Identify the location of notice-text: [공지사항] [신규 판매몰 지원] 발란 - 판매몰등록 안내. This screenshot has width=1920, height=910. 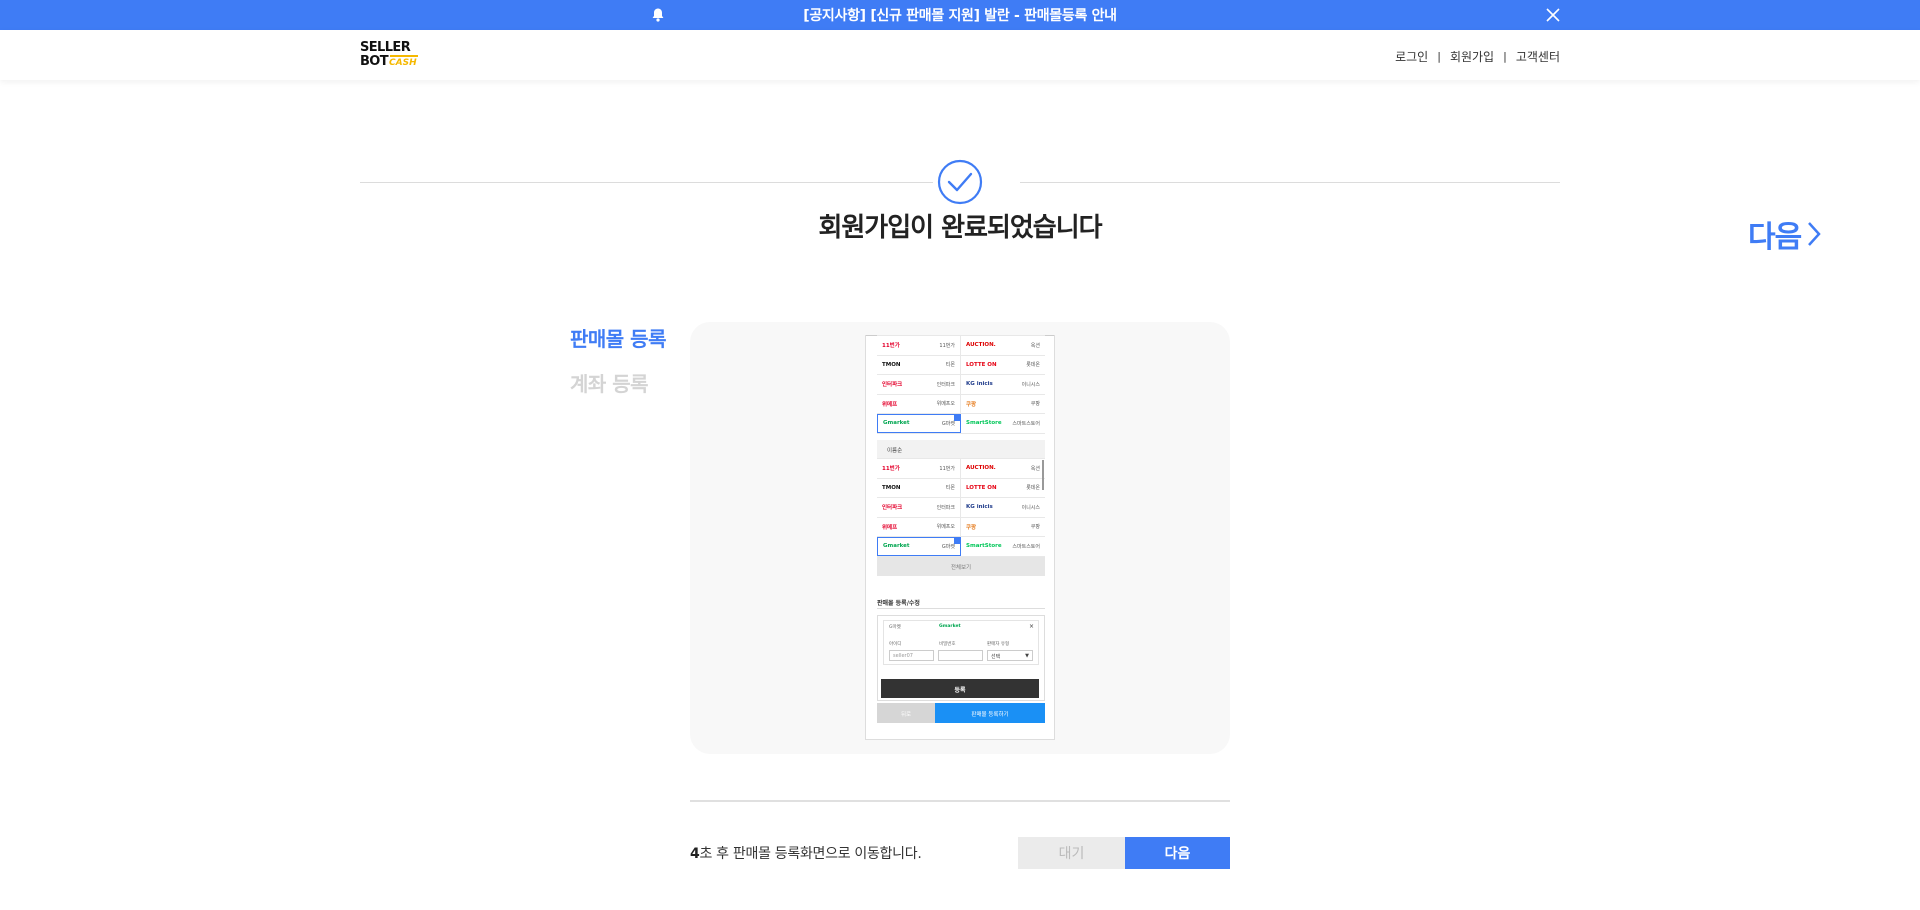
(960, 15).